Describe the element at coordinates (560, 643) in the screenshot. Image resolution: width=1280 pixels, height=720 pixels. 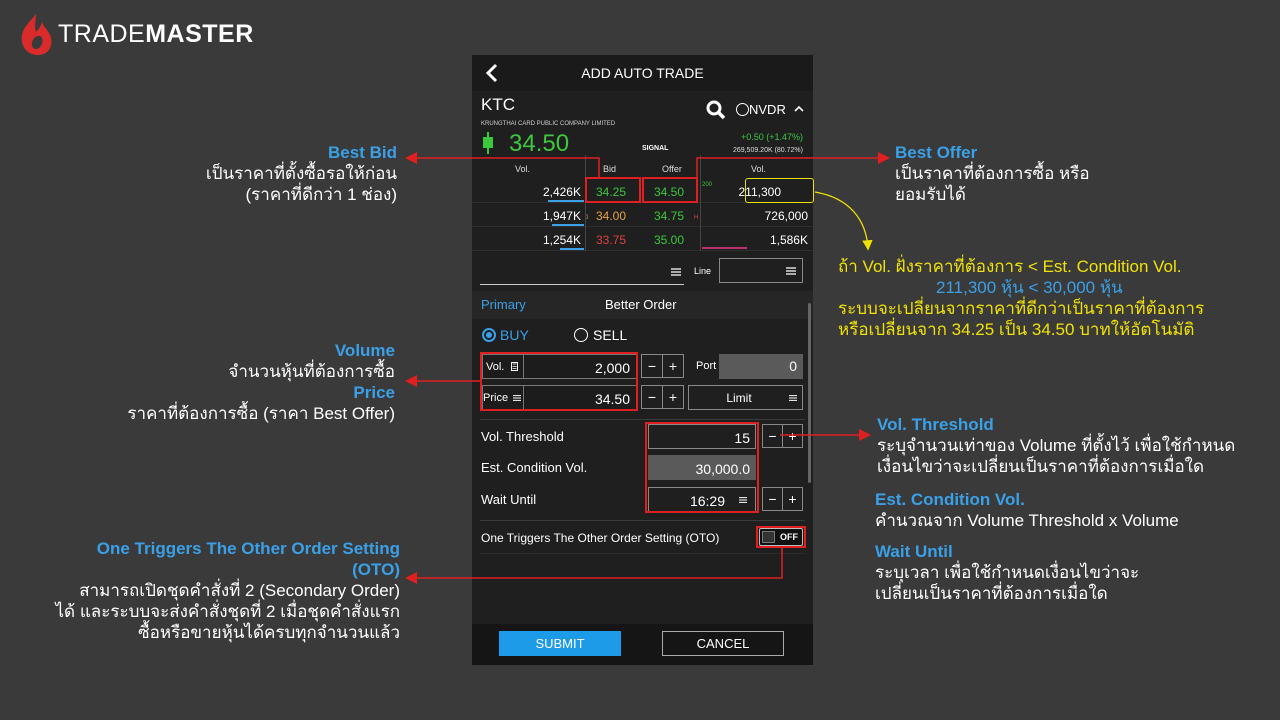
I see `submit-button: SUBMIT` at that location.